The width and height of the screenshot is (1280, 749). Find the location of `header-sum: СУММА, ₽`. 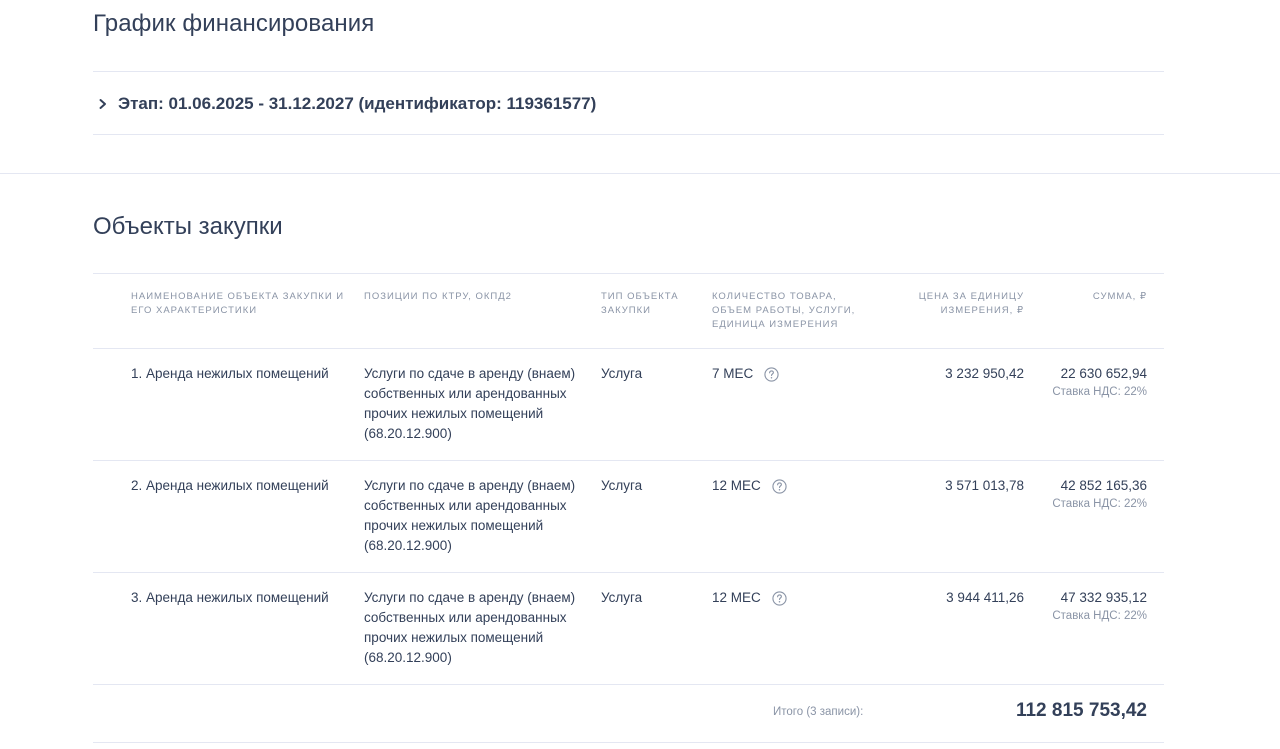

header-sum: СУММА, ₽ is located at coordinates (1119, 296).